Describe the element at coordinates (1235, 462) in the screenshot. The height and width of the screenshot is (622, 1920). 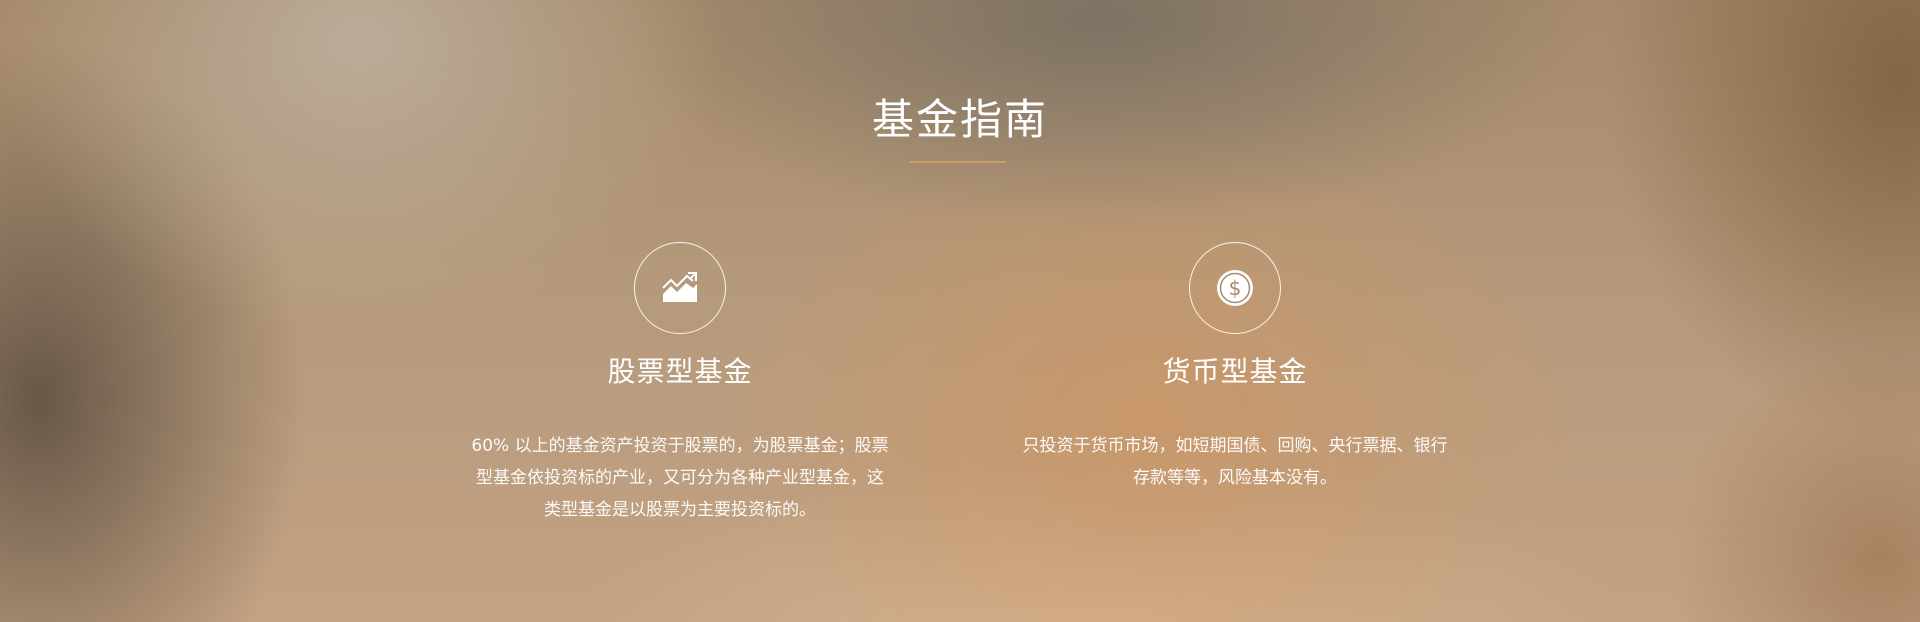
I see `money-fund-description: 只投资于货币市场，如短期国债、回购、央行票据、银行存款等等，风险基本没有。` at that location.